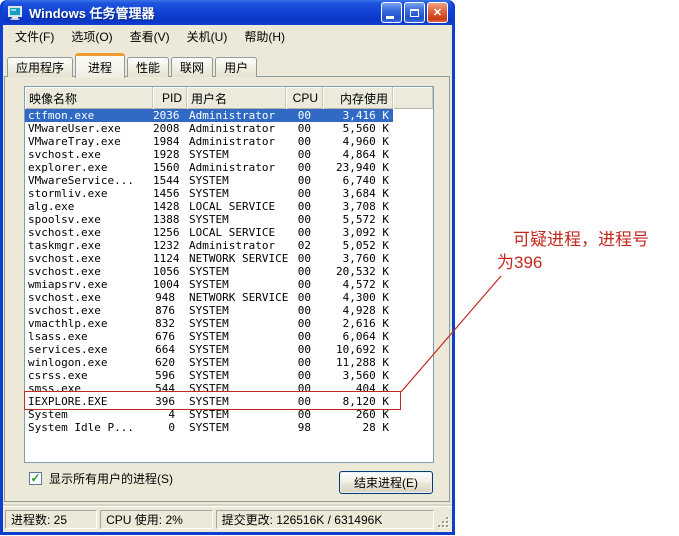 This screenshot has width=679, height=536. Describe the element at coordinates (236, 98) in the screenshot. I see `column-header: 用户名` at that location.